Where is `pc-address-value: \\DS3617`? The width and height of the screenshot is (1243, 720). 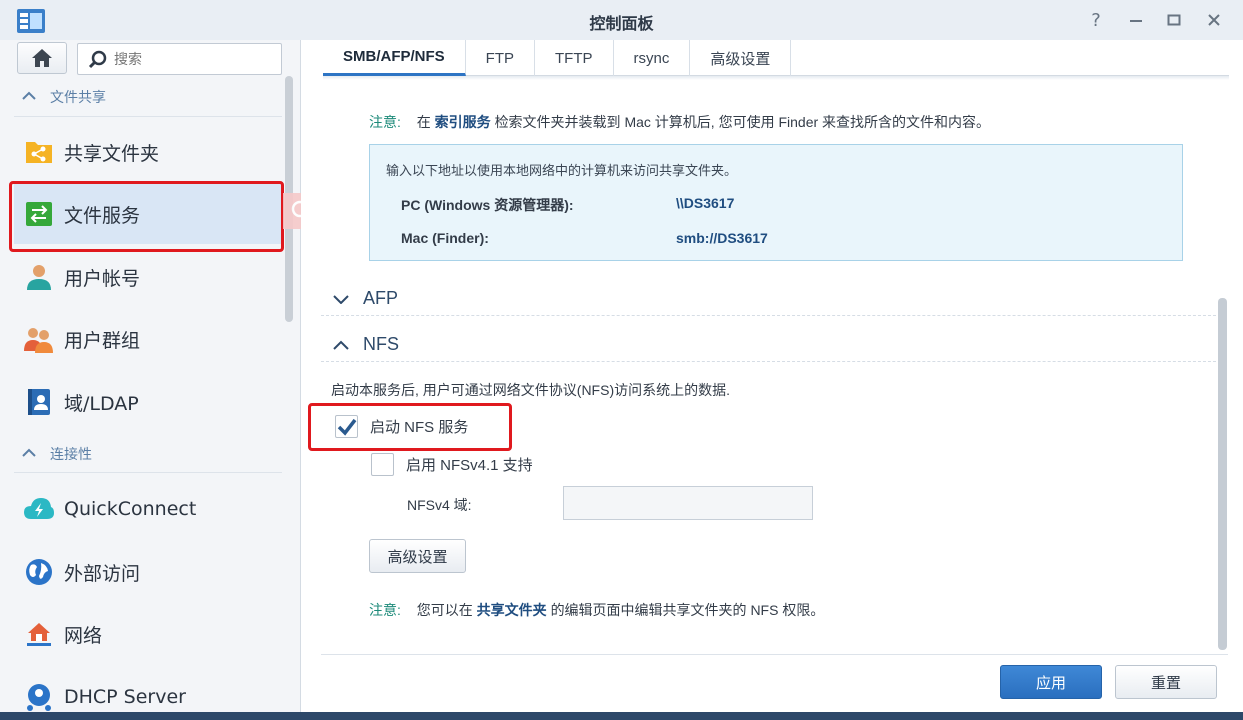 pc-address-value: \\DS3617 is located at coordinates (705, 203).